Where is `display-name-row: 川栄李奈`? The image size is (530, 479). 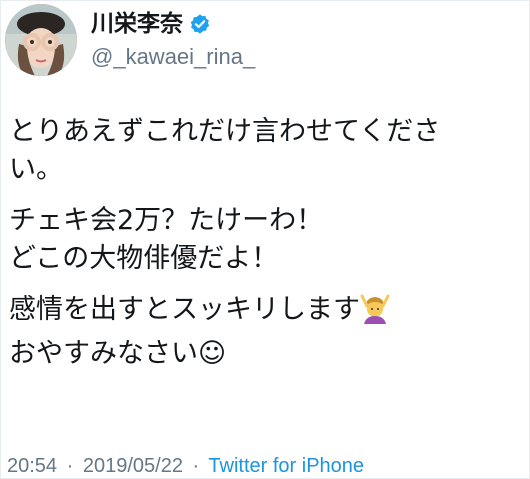 display-name-row: 川栄李奈 is located at coordinates (173, 24).